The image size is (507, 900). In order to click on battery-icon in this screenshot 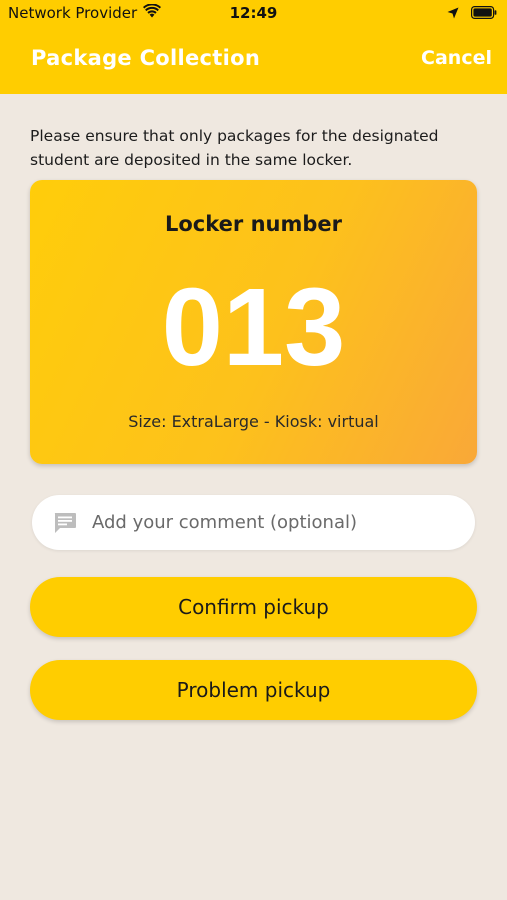, I will do `click(484, 14)`.